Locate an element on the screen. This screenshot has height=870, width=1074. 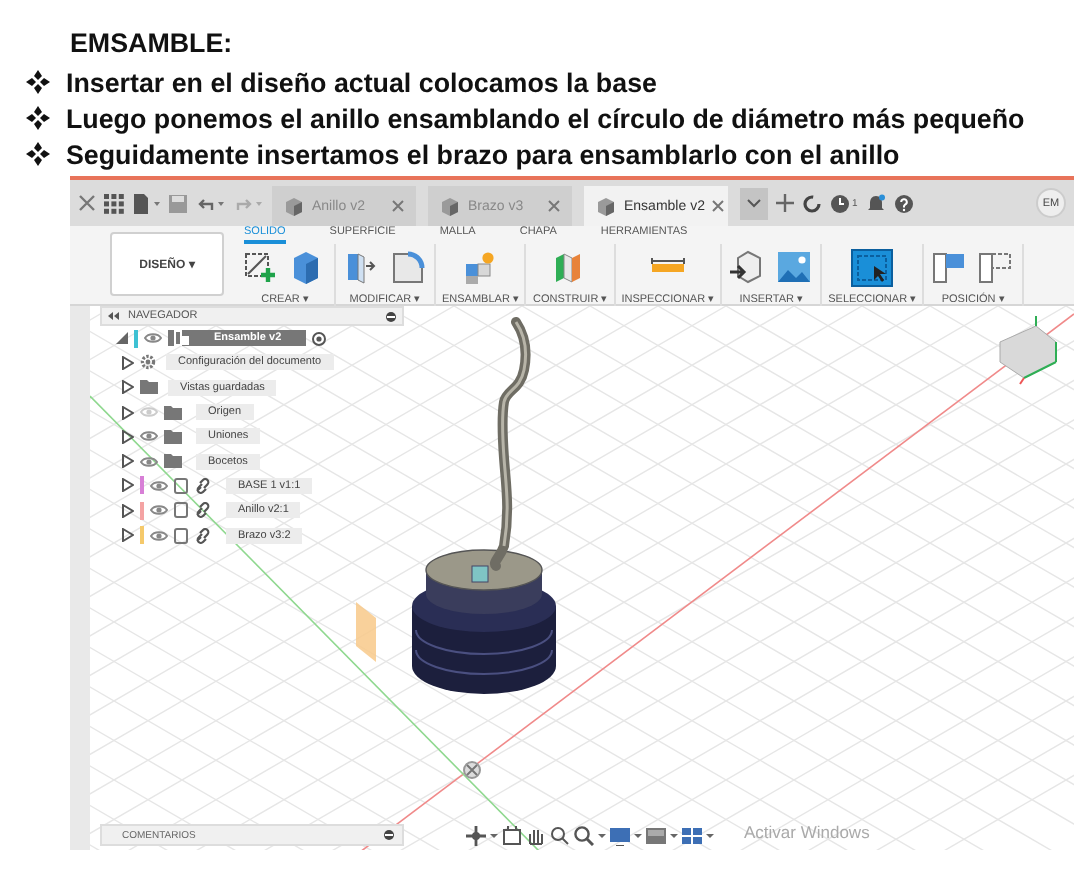
chevron-button is located at coordinates (754, 203).